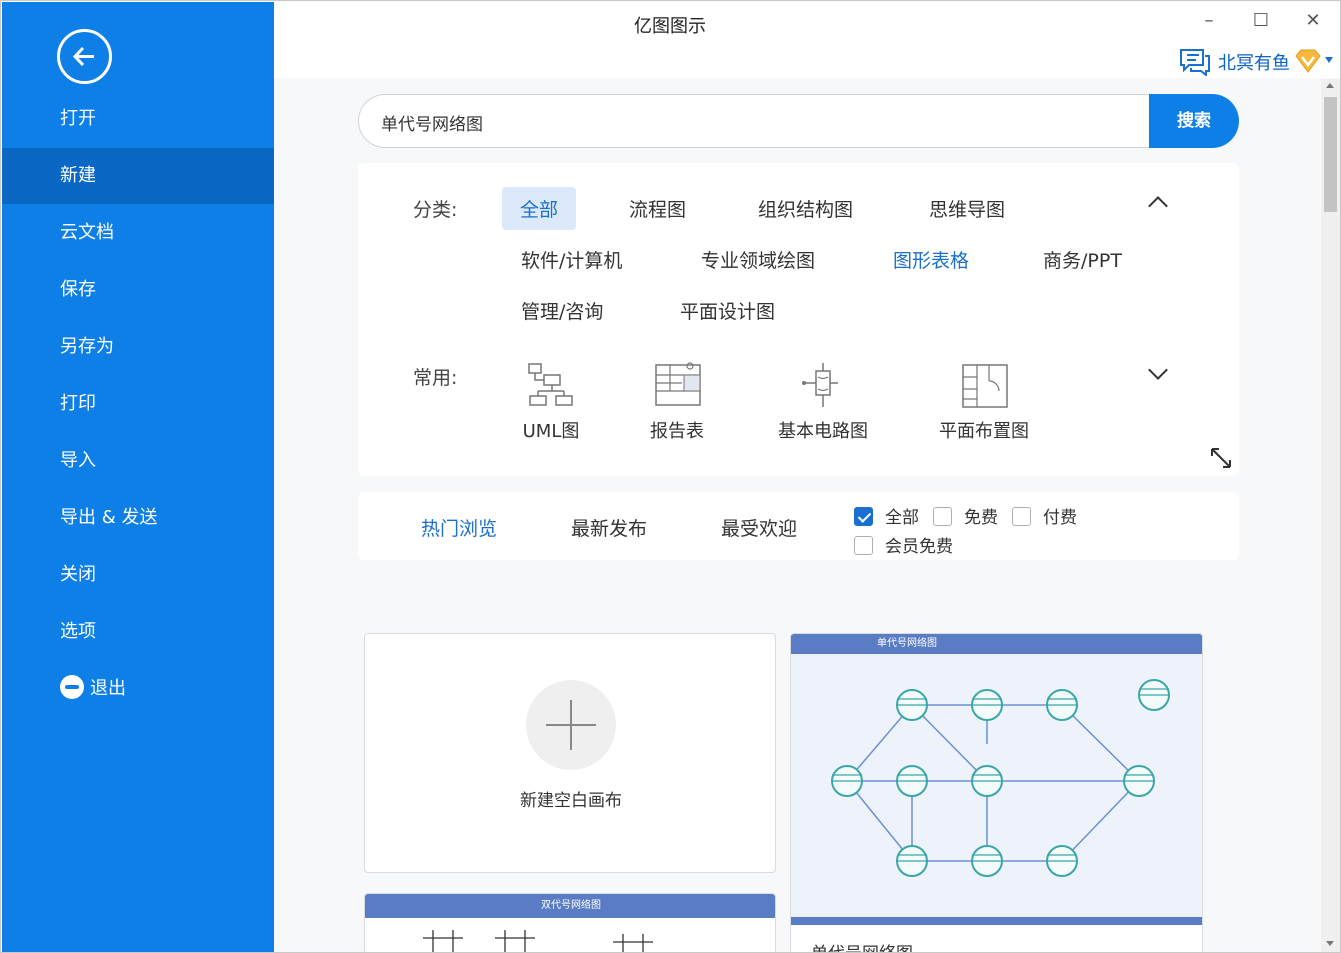 The image size is (1341, 953). I want to click on user-menu-caret-icon, so click(1329, 60).